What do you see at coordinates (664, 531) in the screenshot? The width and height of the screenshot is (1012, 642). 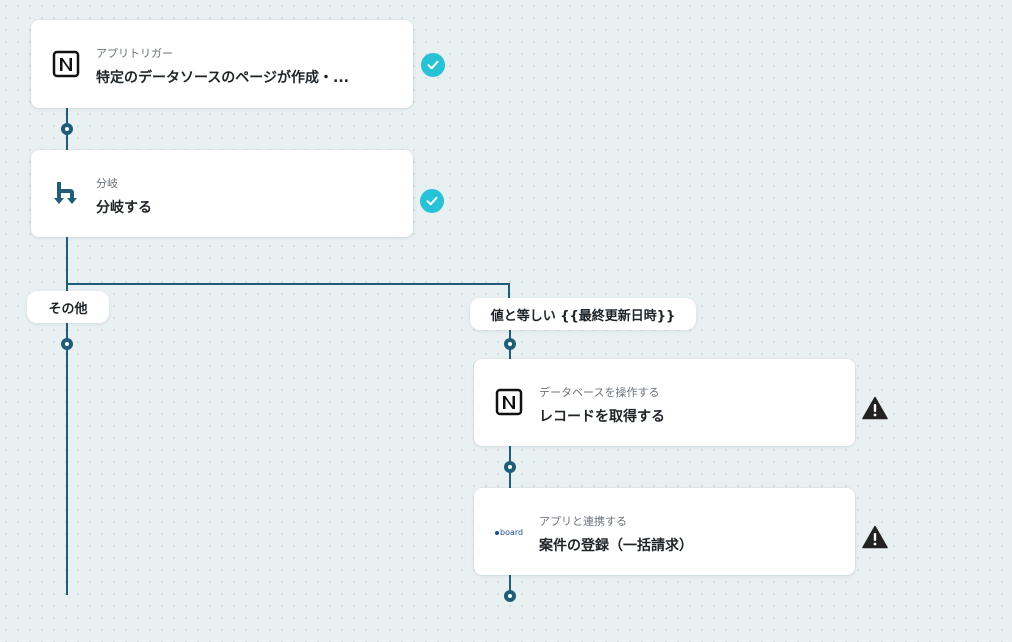 I see `board-step-card: board アプリと連携する 案件の登録（一括請求）` at bounding box center [664, 531].